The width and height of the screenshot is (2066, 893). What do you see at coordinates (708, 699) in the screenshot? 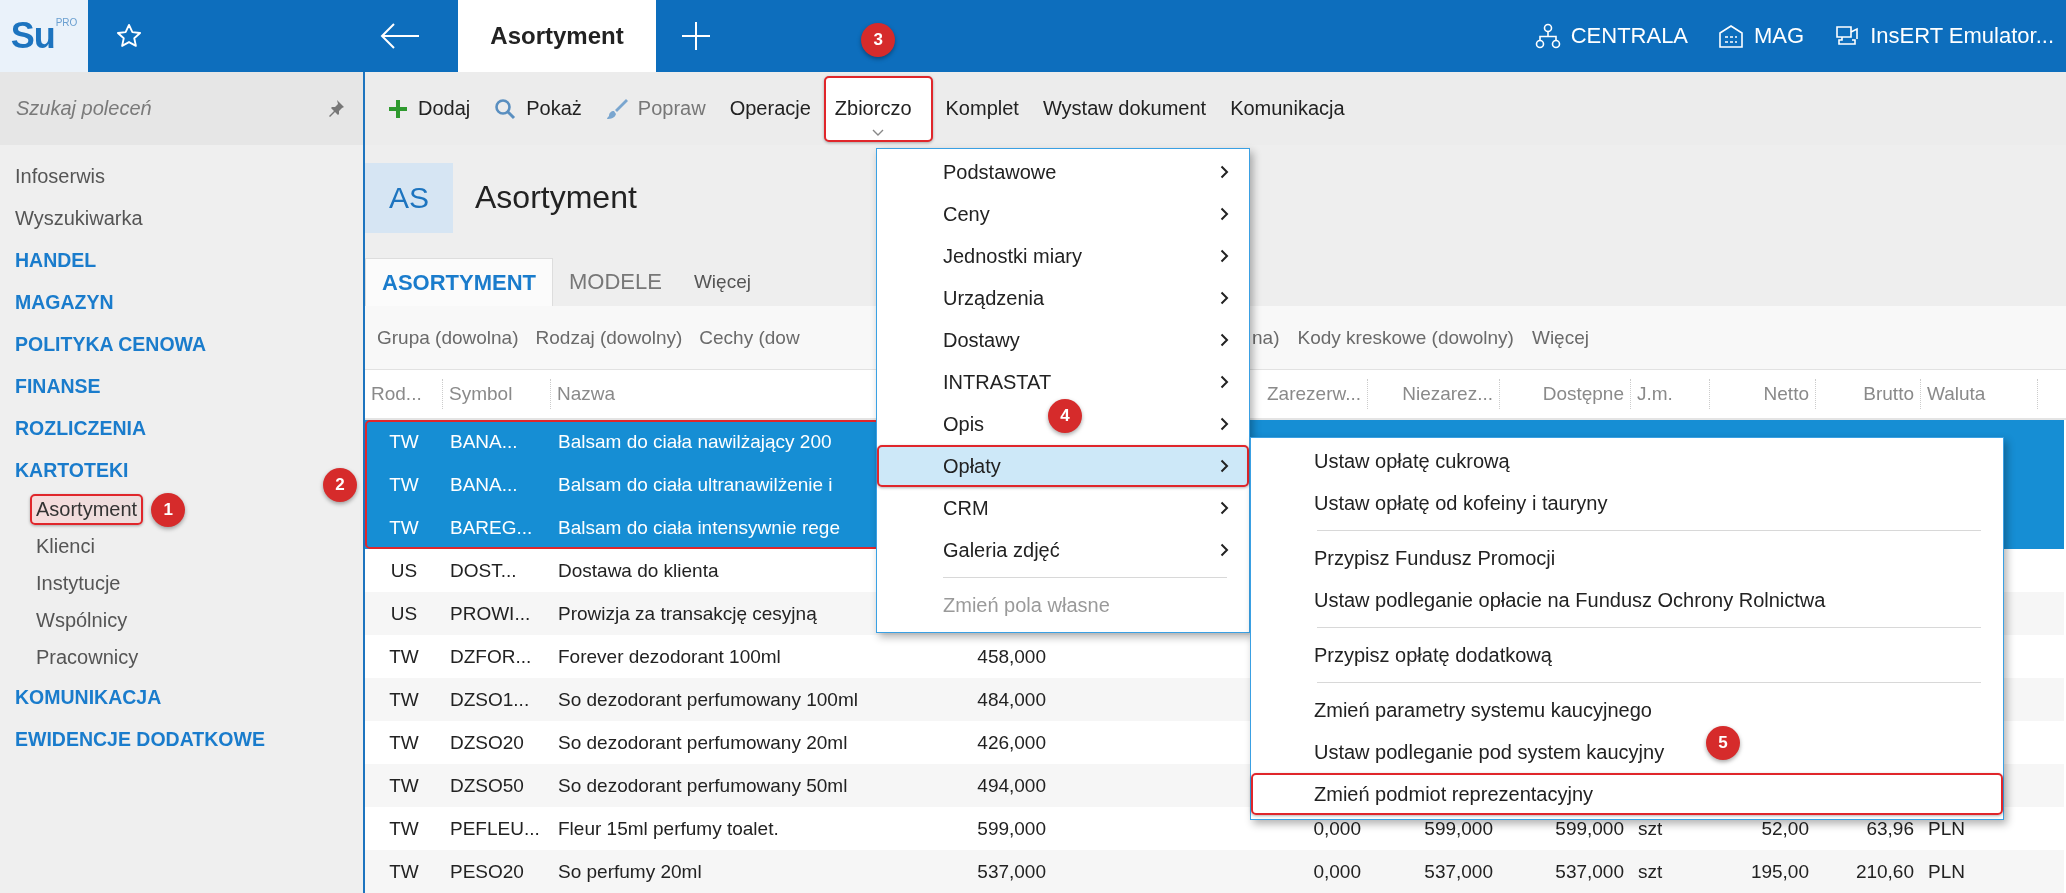
I see `table-cell: So dezodorant perfumowany 100ml` at bounding box center [708, 699].